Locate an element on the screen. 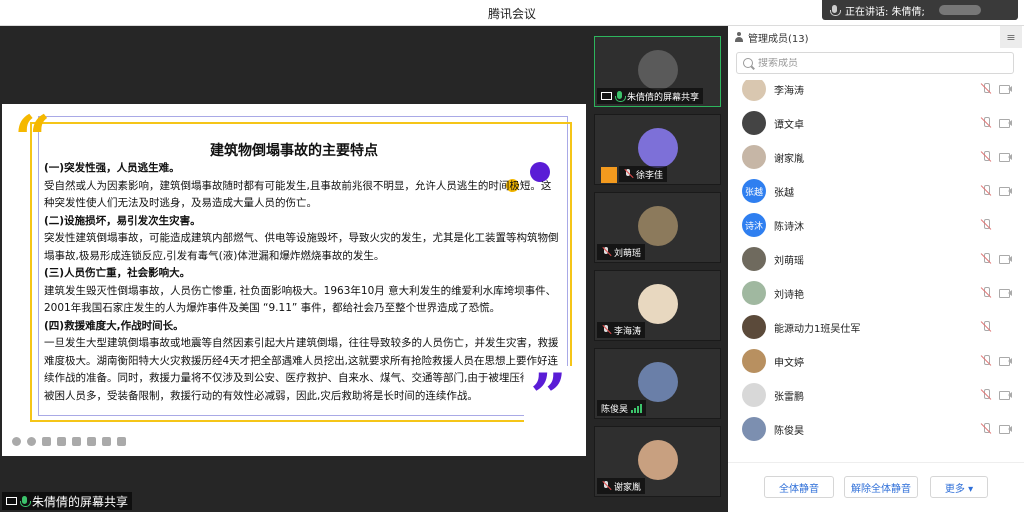 The image size is (1024, 512). sharer-name: 朱倩倩的屏幕共享 is located at coordinates (80, 501).